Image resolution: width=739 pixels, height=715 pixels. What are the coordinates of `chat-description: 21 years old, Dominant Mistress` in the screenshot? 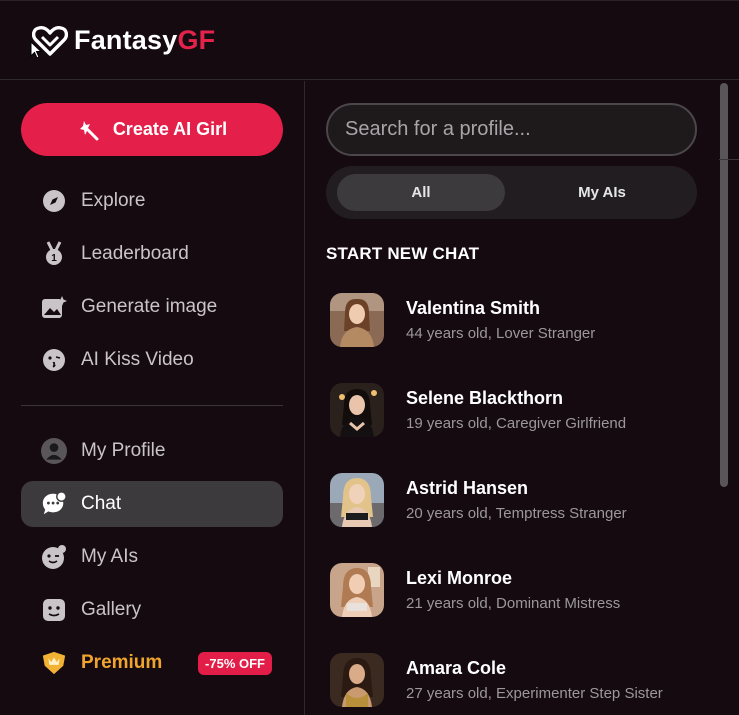 It's located at (513, 603).